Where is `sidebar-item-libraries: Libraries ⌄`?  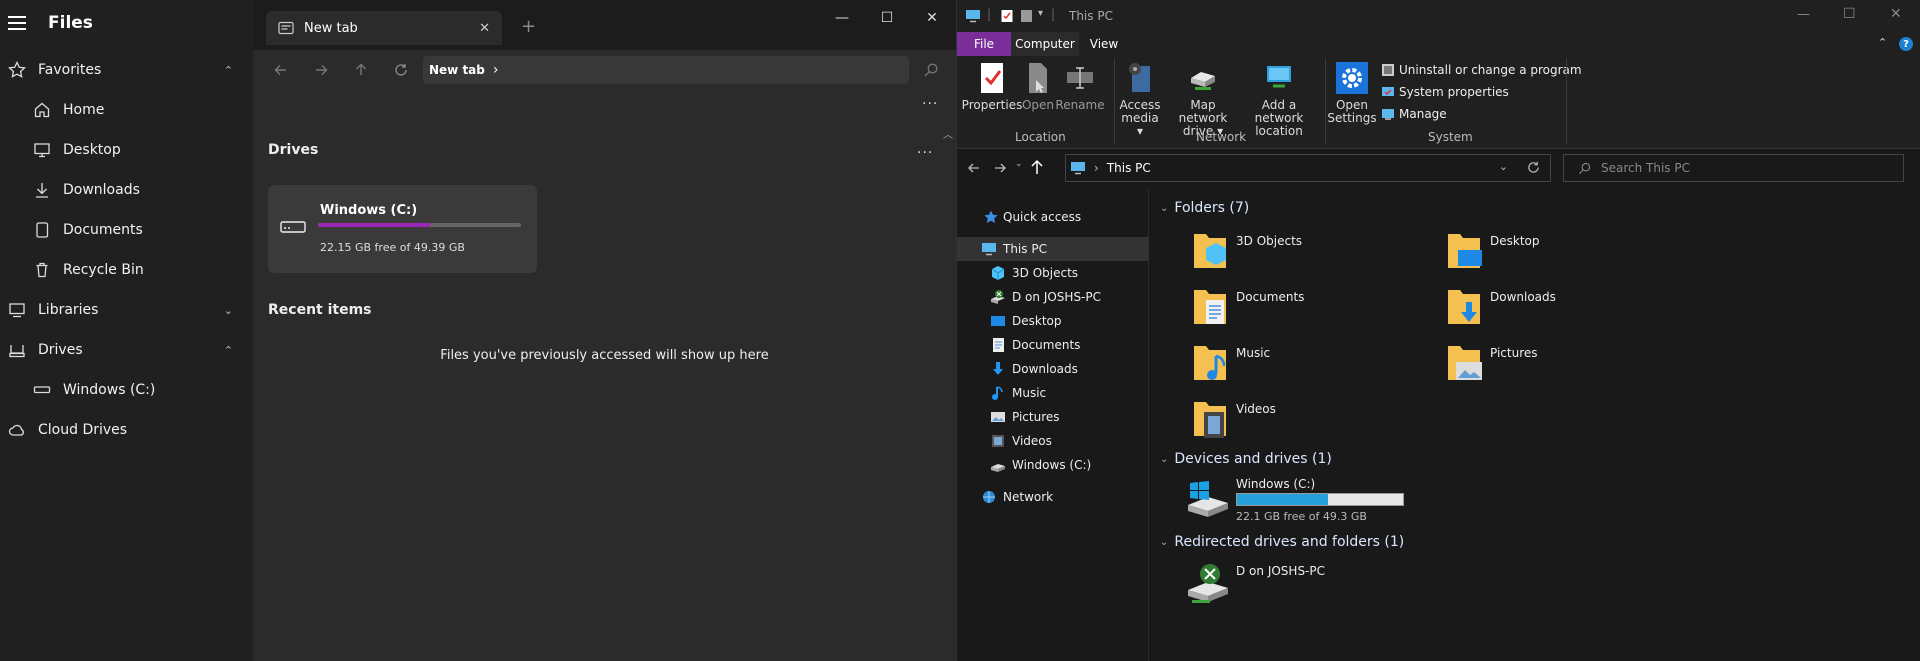 sidebar-item-libraries: Libraries ⌄ is located at coordinates (126, 310).